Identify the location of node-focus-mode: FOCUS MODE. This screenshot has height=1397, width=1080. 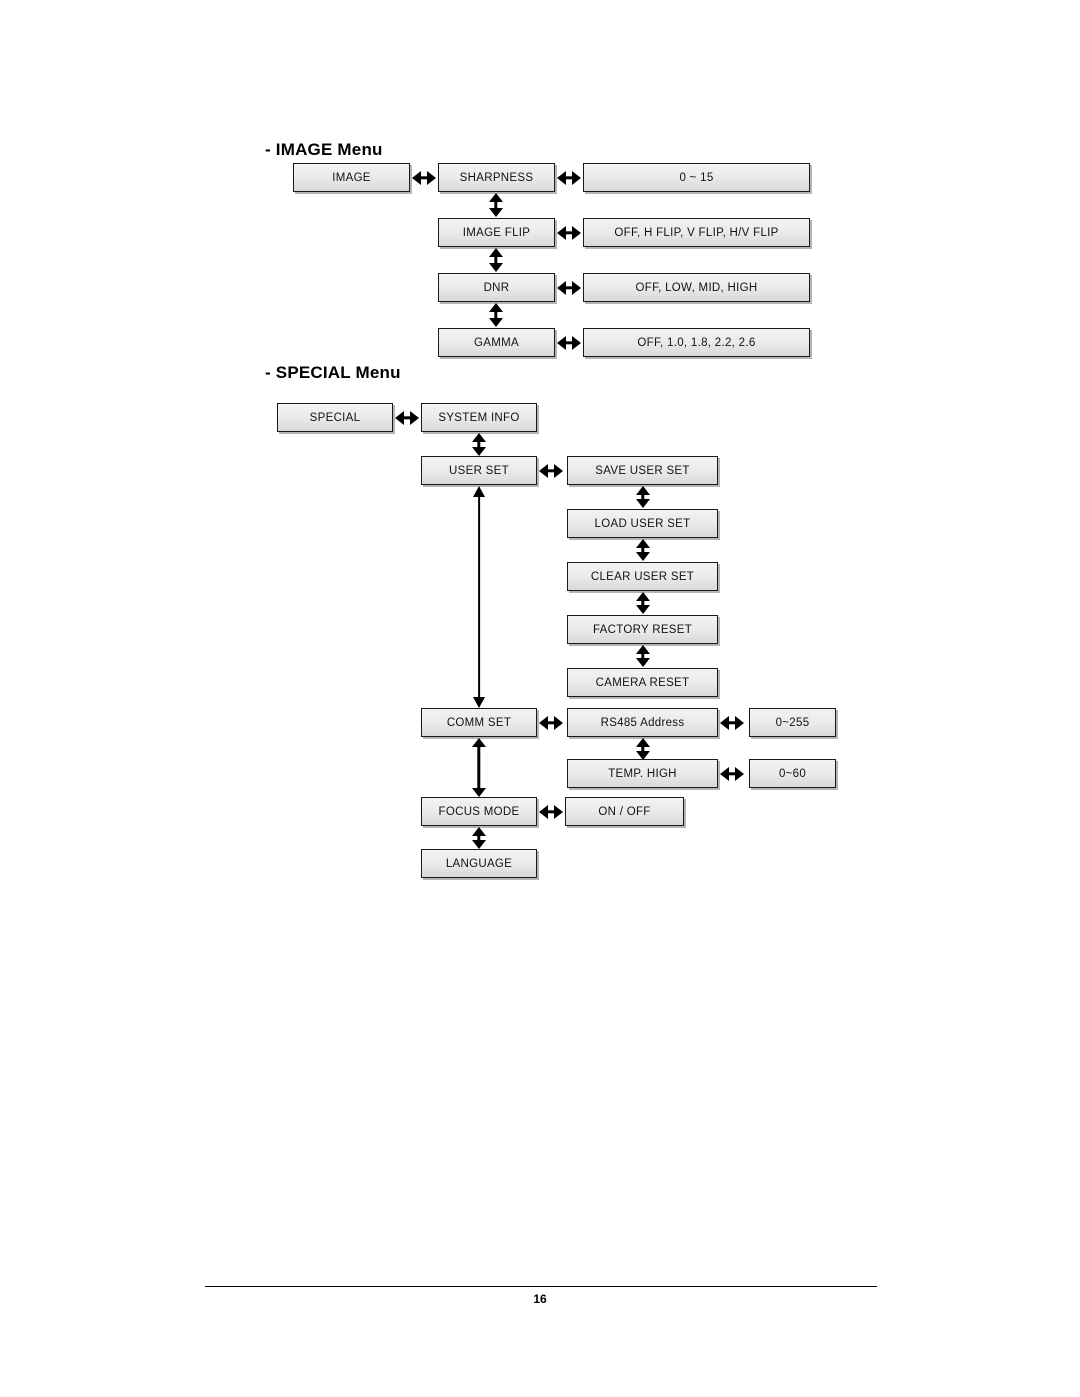
(479, 811).